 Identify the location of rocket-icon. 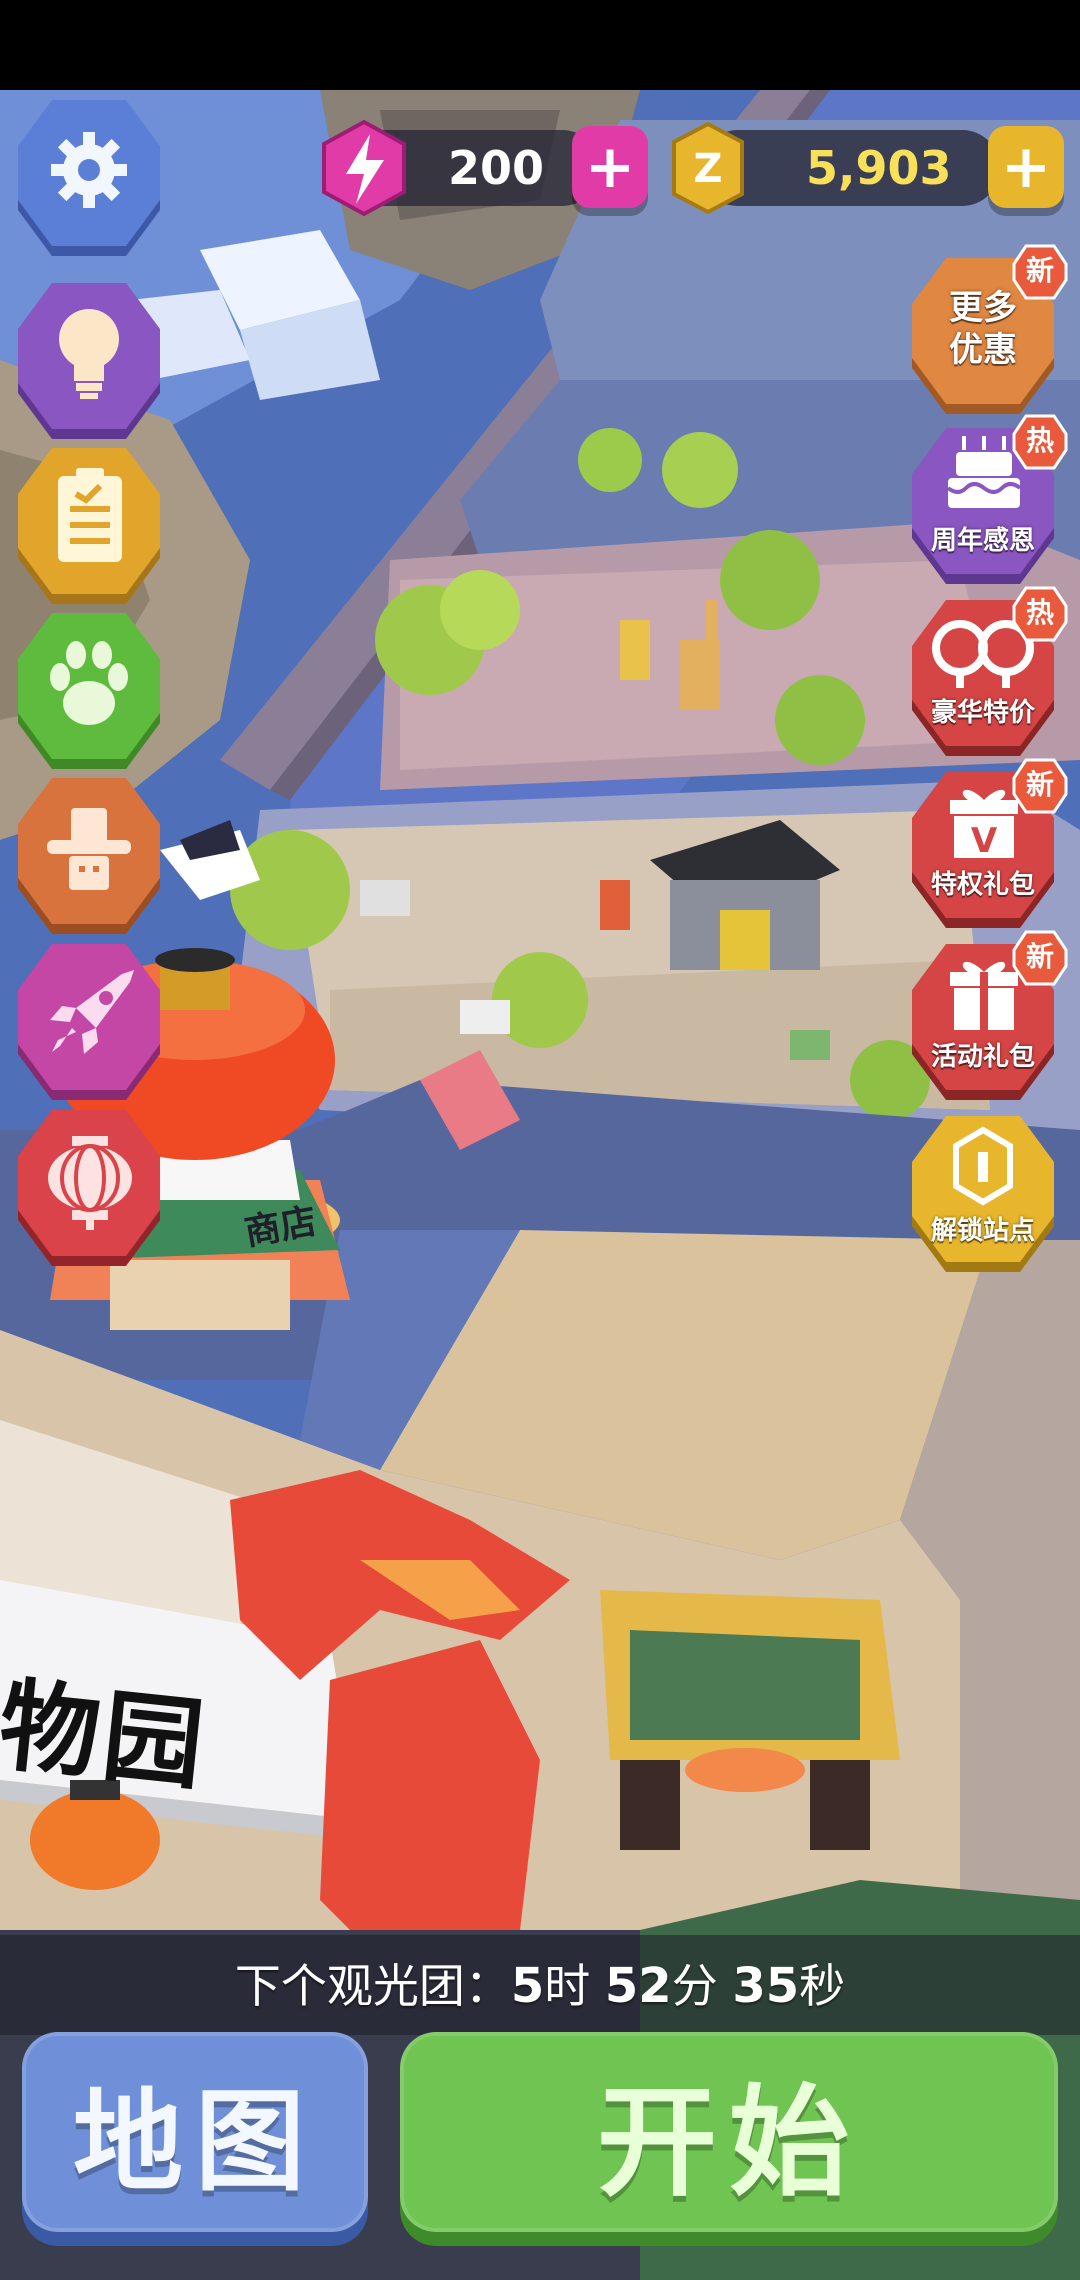
(92, 1012).